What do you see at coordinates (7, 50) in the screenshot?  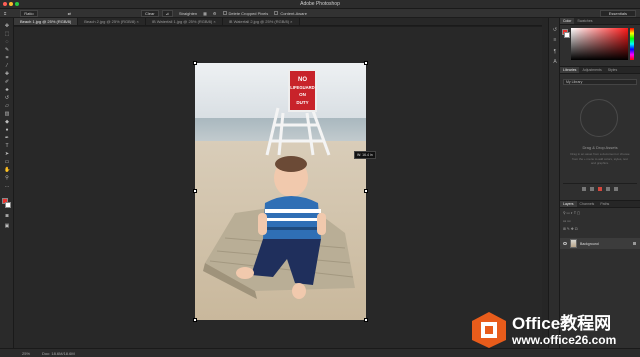 I see `quick-select-tool-icon: ✎` at bounding box center [7, 50].